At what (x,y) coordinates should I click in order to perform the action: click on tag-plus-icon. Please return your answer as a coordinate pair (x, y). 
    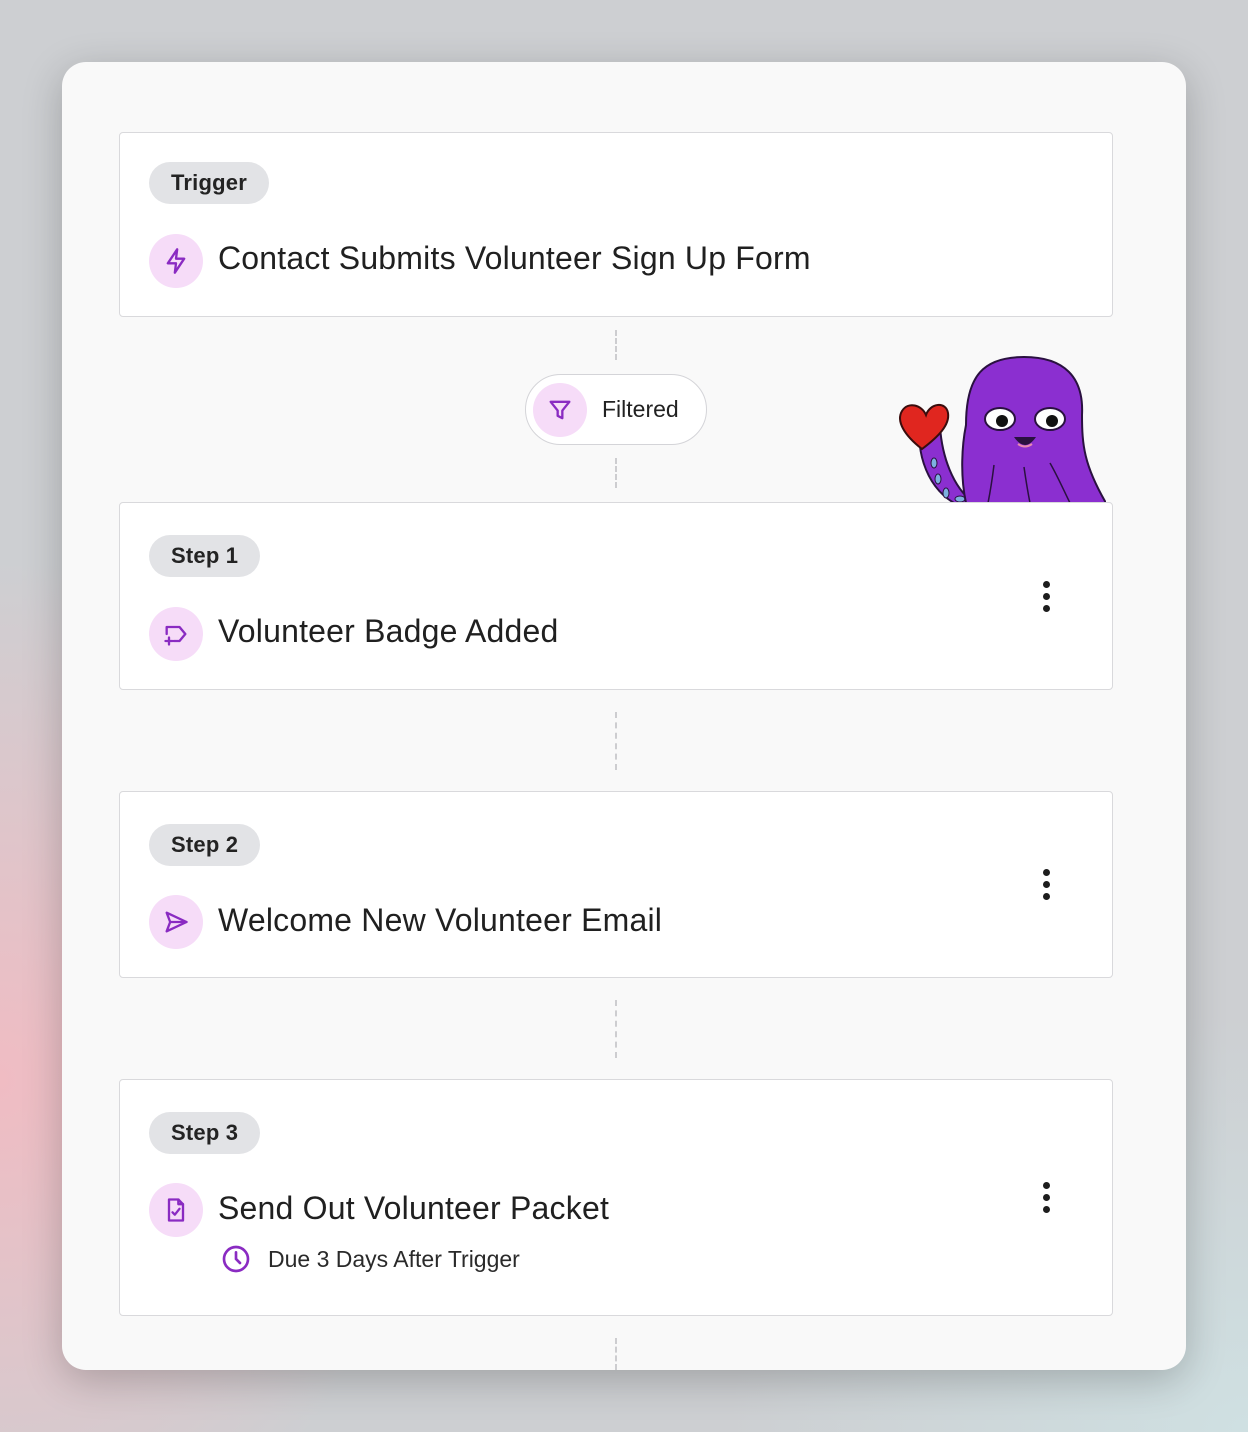
    Looking at the image, I should click on (176, 634).